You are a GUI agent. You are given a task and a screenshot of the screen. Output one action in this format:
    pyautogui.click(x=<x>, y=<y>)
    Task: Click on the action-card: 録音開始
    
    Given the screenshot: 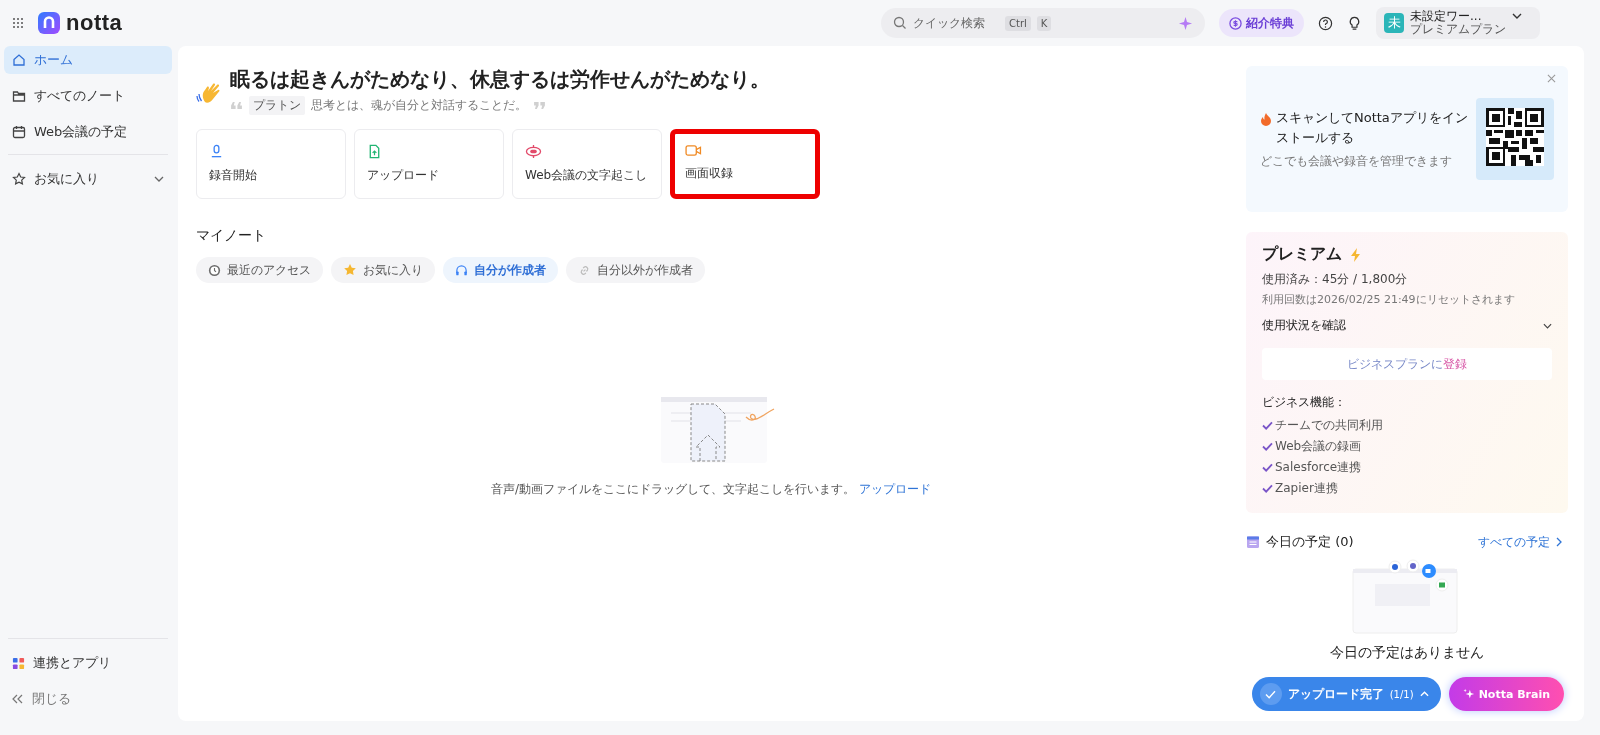 What is the action you would take?
    pyautogui.click(x=271, y=164)
    